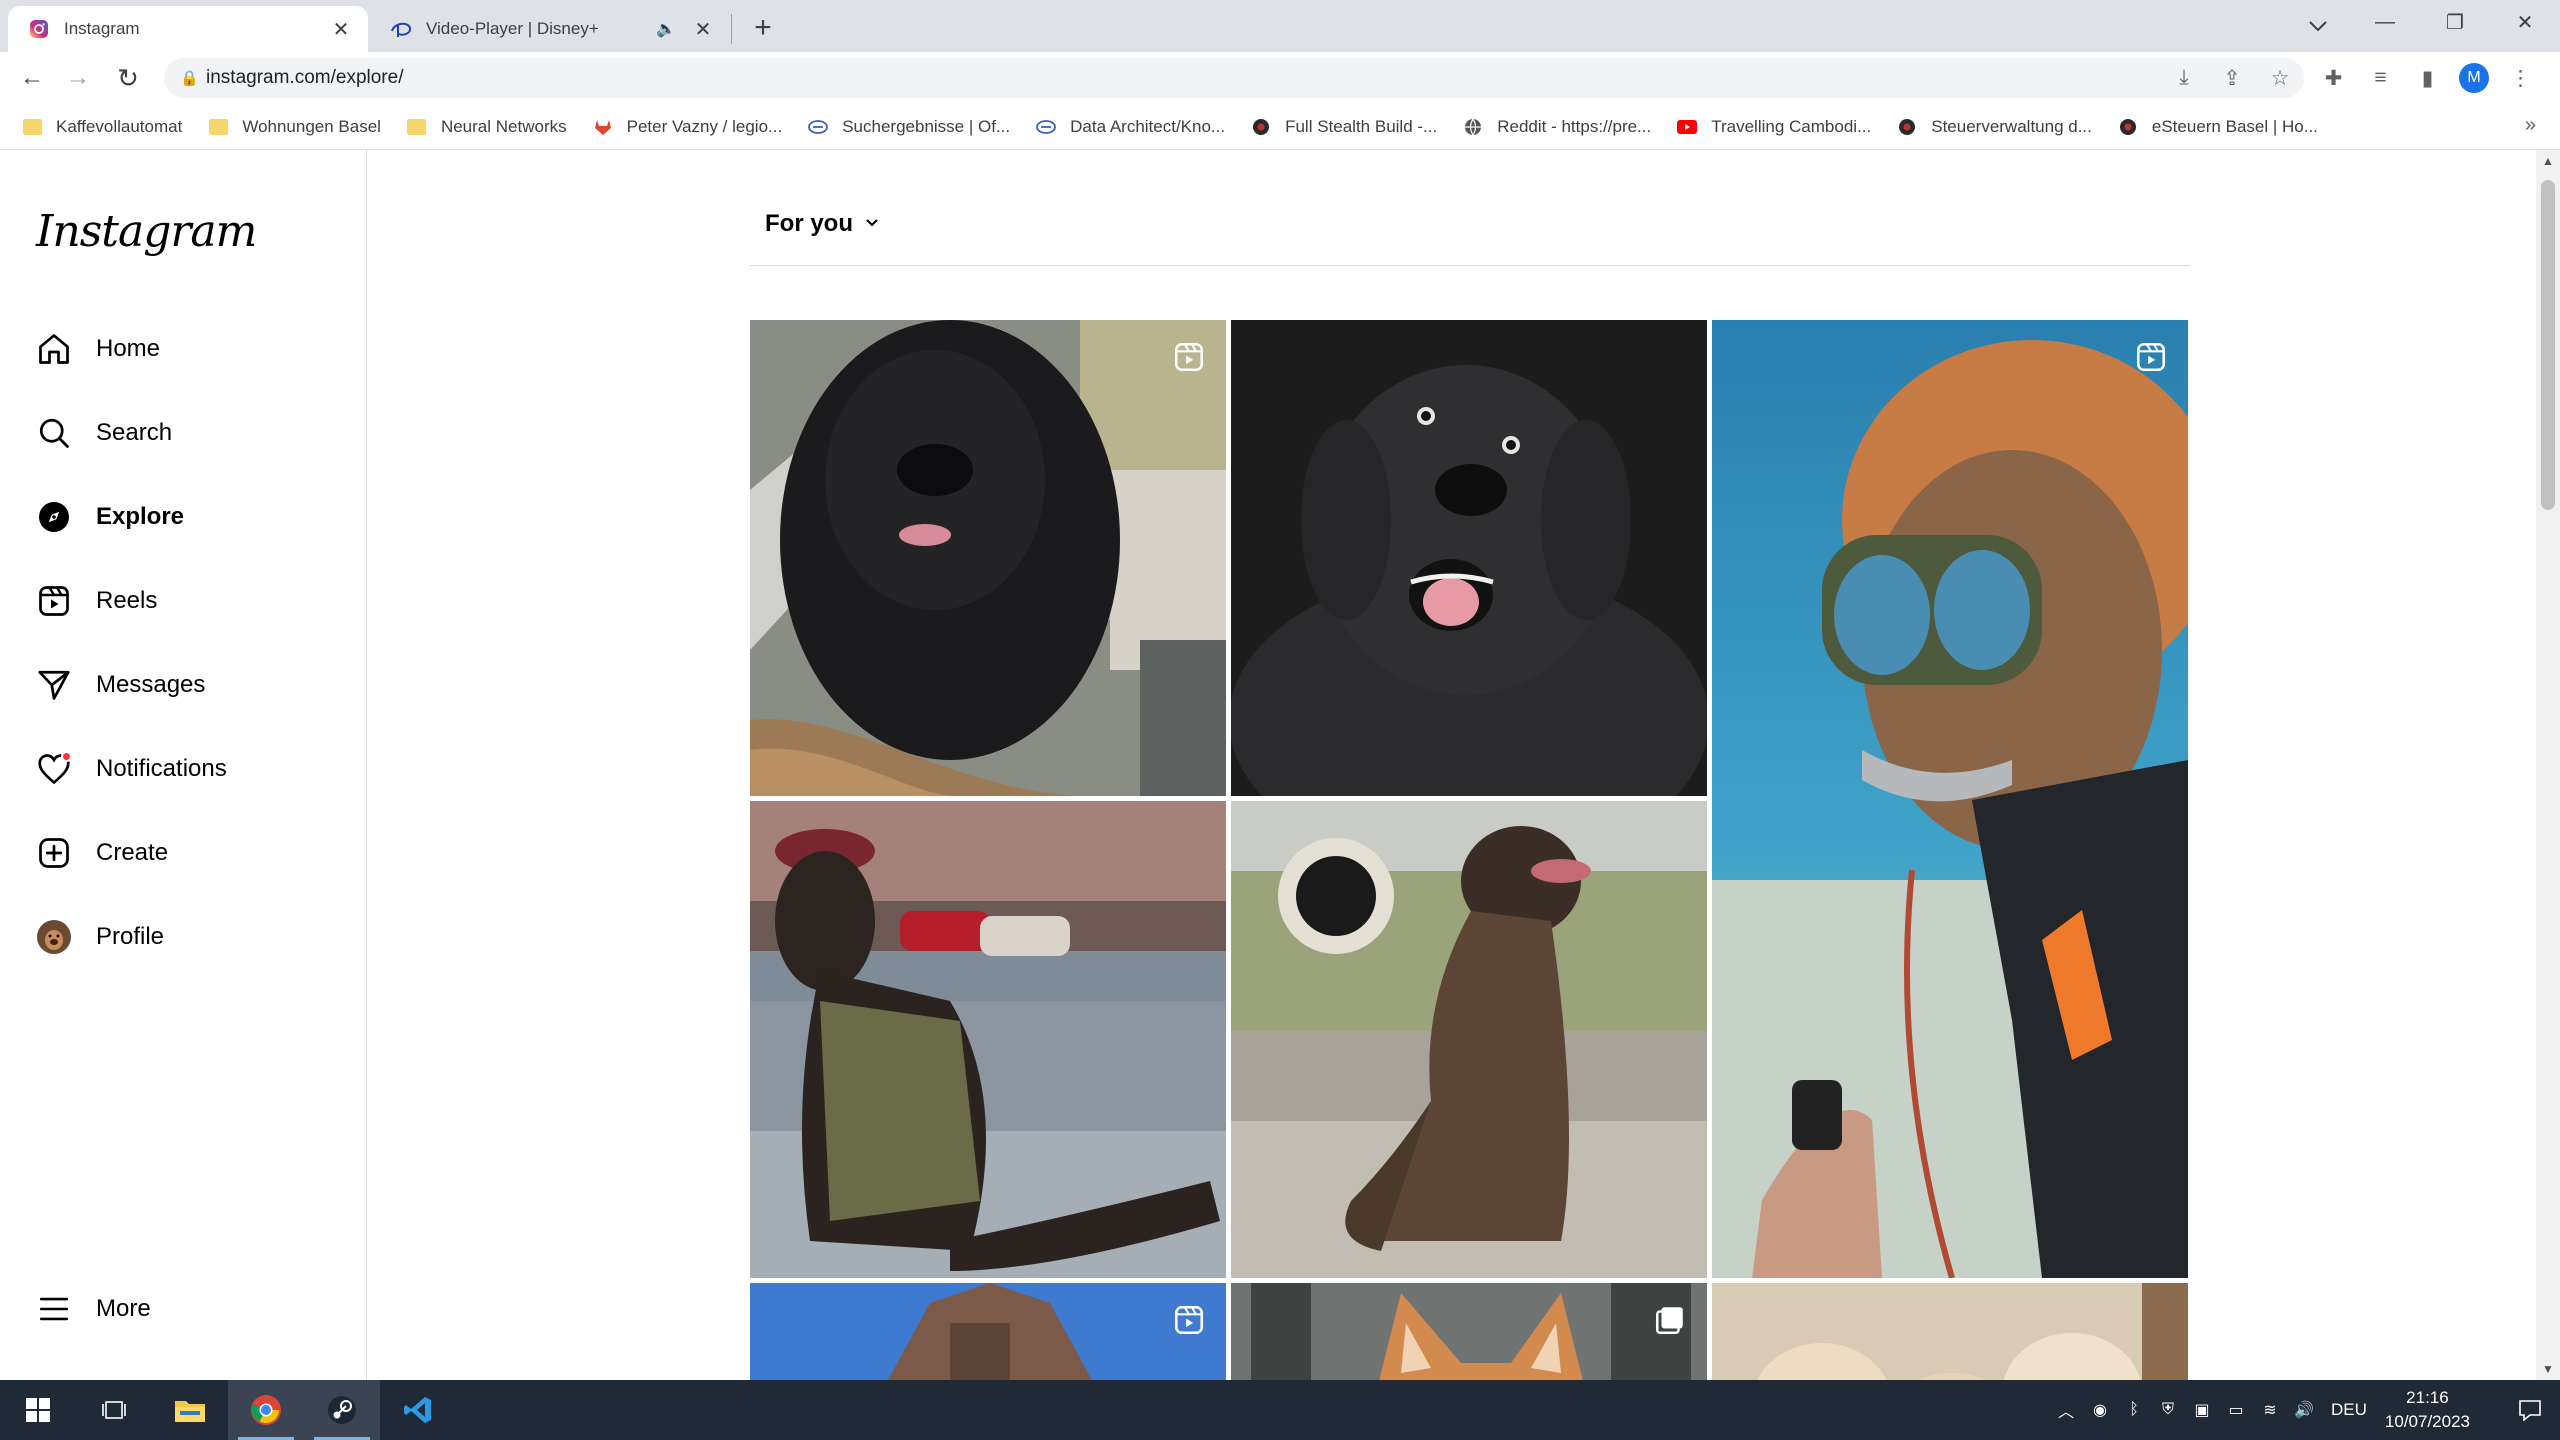 The width and height of the screenshot is (2560, 1440). What do you see at coordinates (2548, 1369) in the screenshot?
I see `scroll-down-arrow-icon: ▼` at bounding box center [2548, 1369].